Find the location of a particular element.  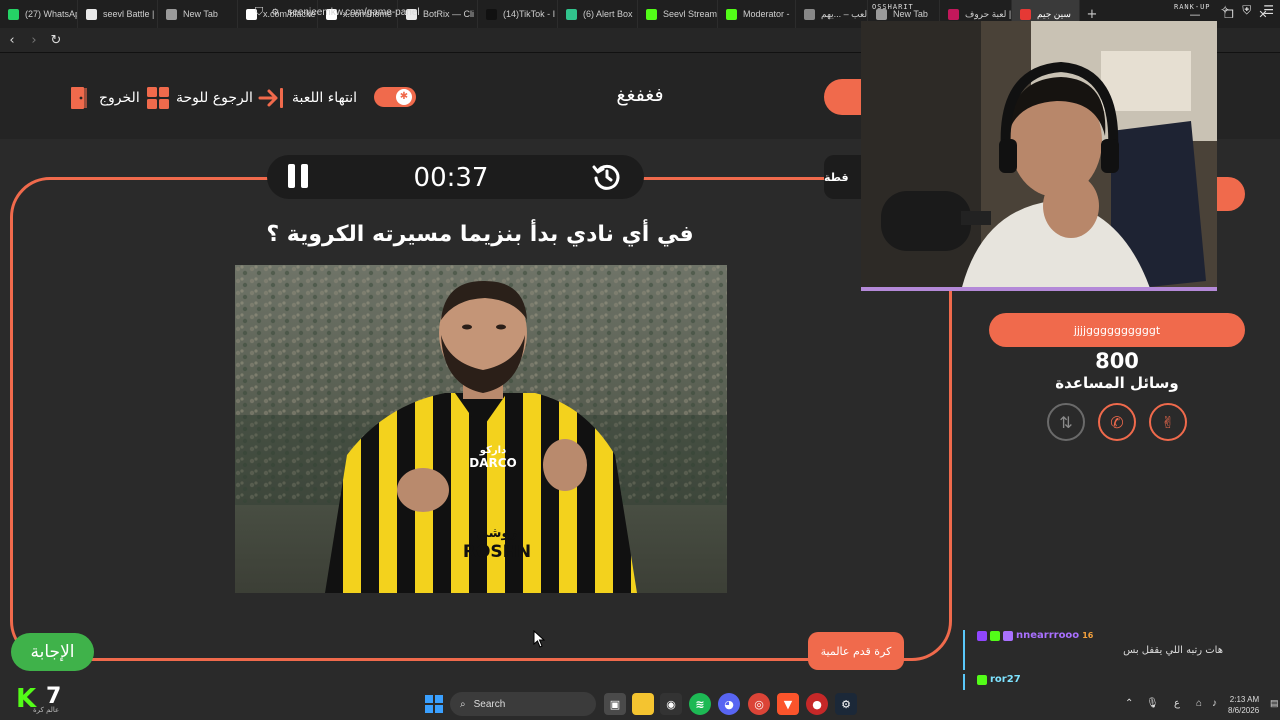

exit-button: الخروج is located at coordinates (104, 98).